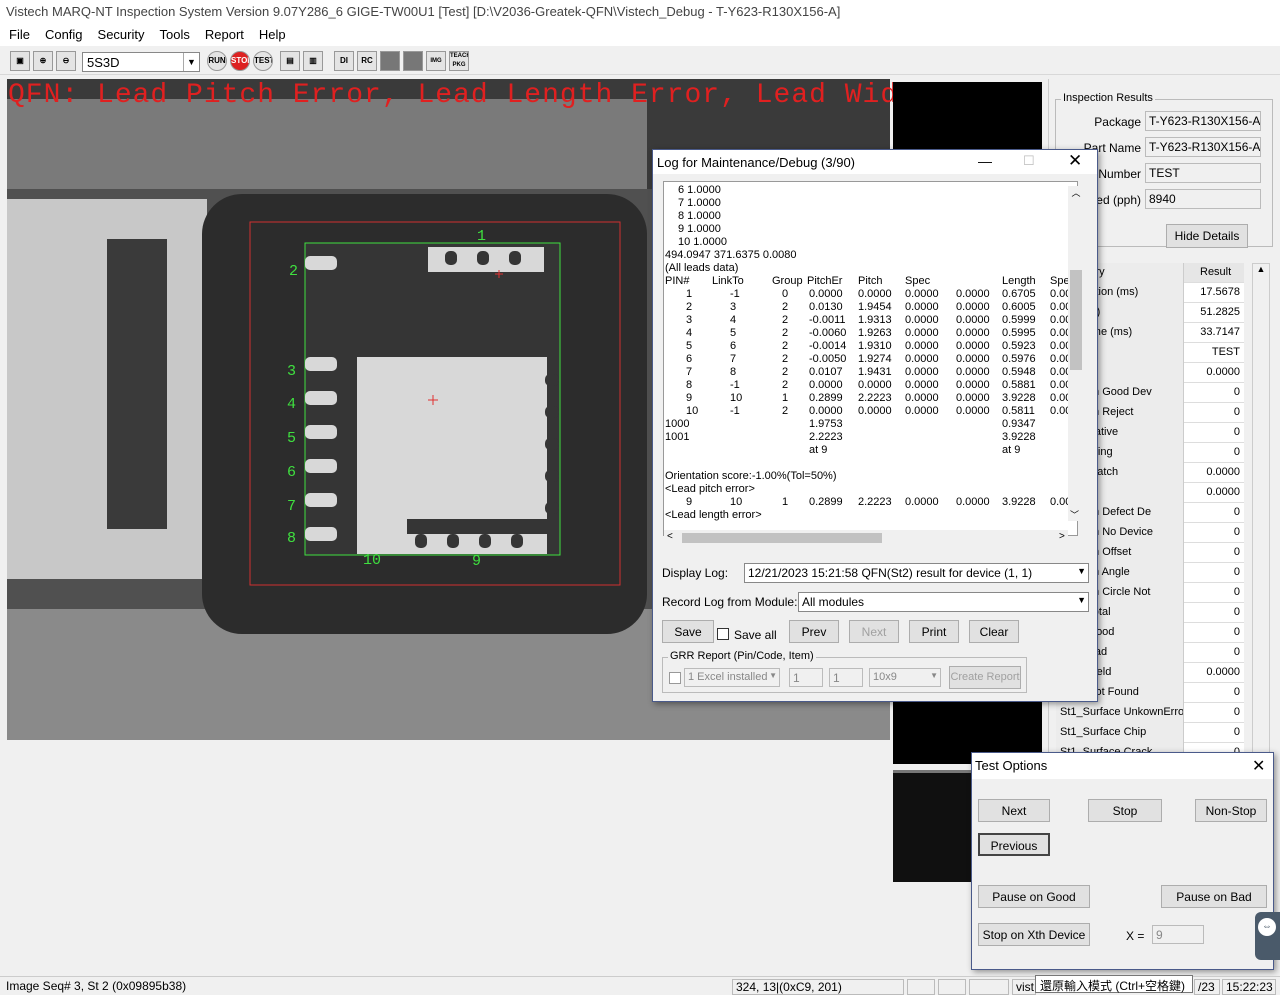 Image resolution: width=1280 pixels, height=995 pixels. I want to click on grr-checkbox, so click(675, 678).